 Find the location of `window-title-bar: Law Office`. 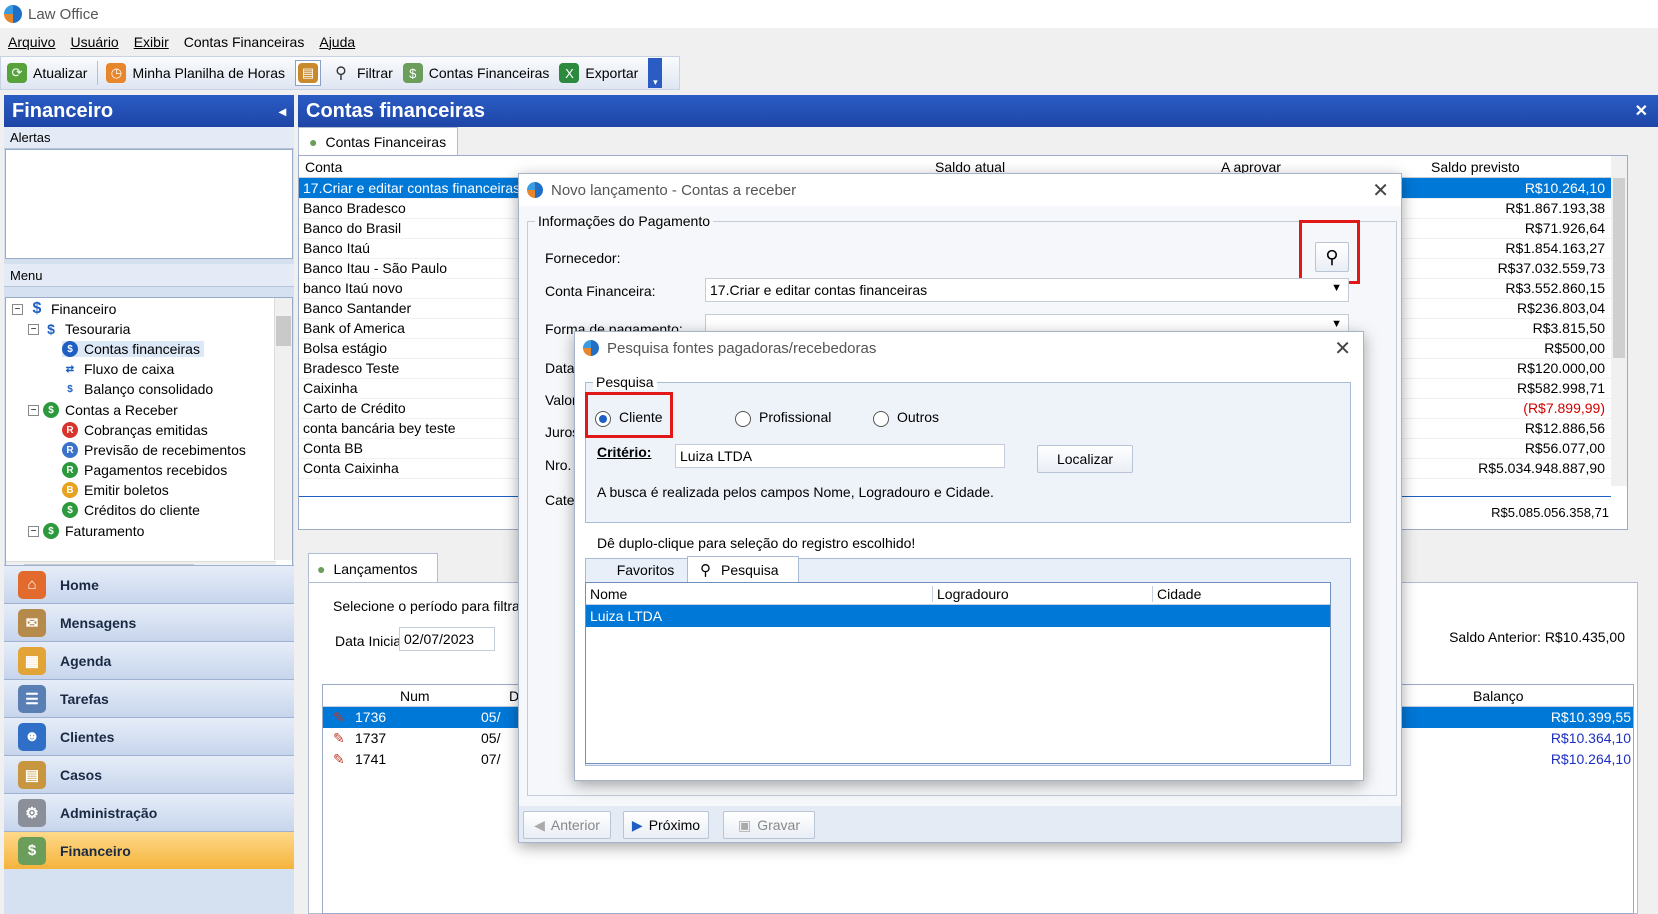

window-title-bar: Law Office is located at coordinates (829, 14).